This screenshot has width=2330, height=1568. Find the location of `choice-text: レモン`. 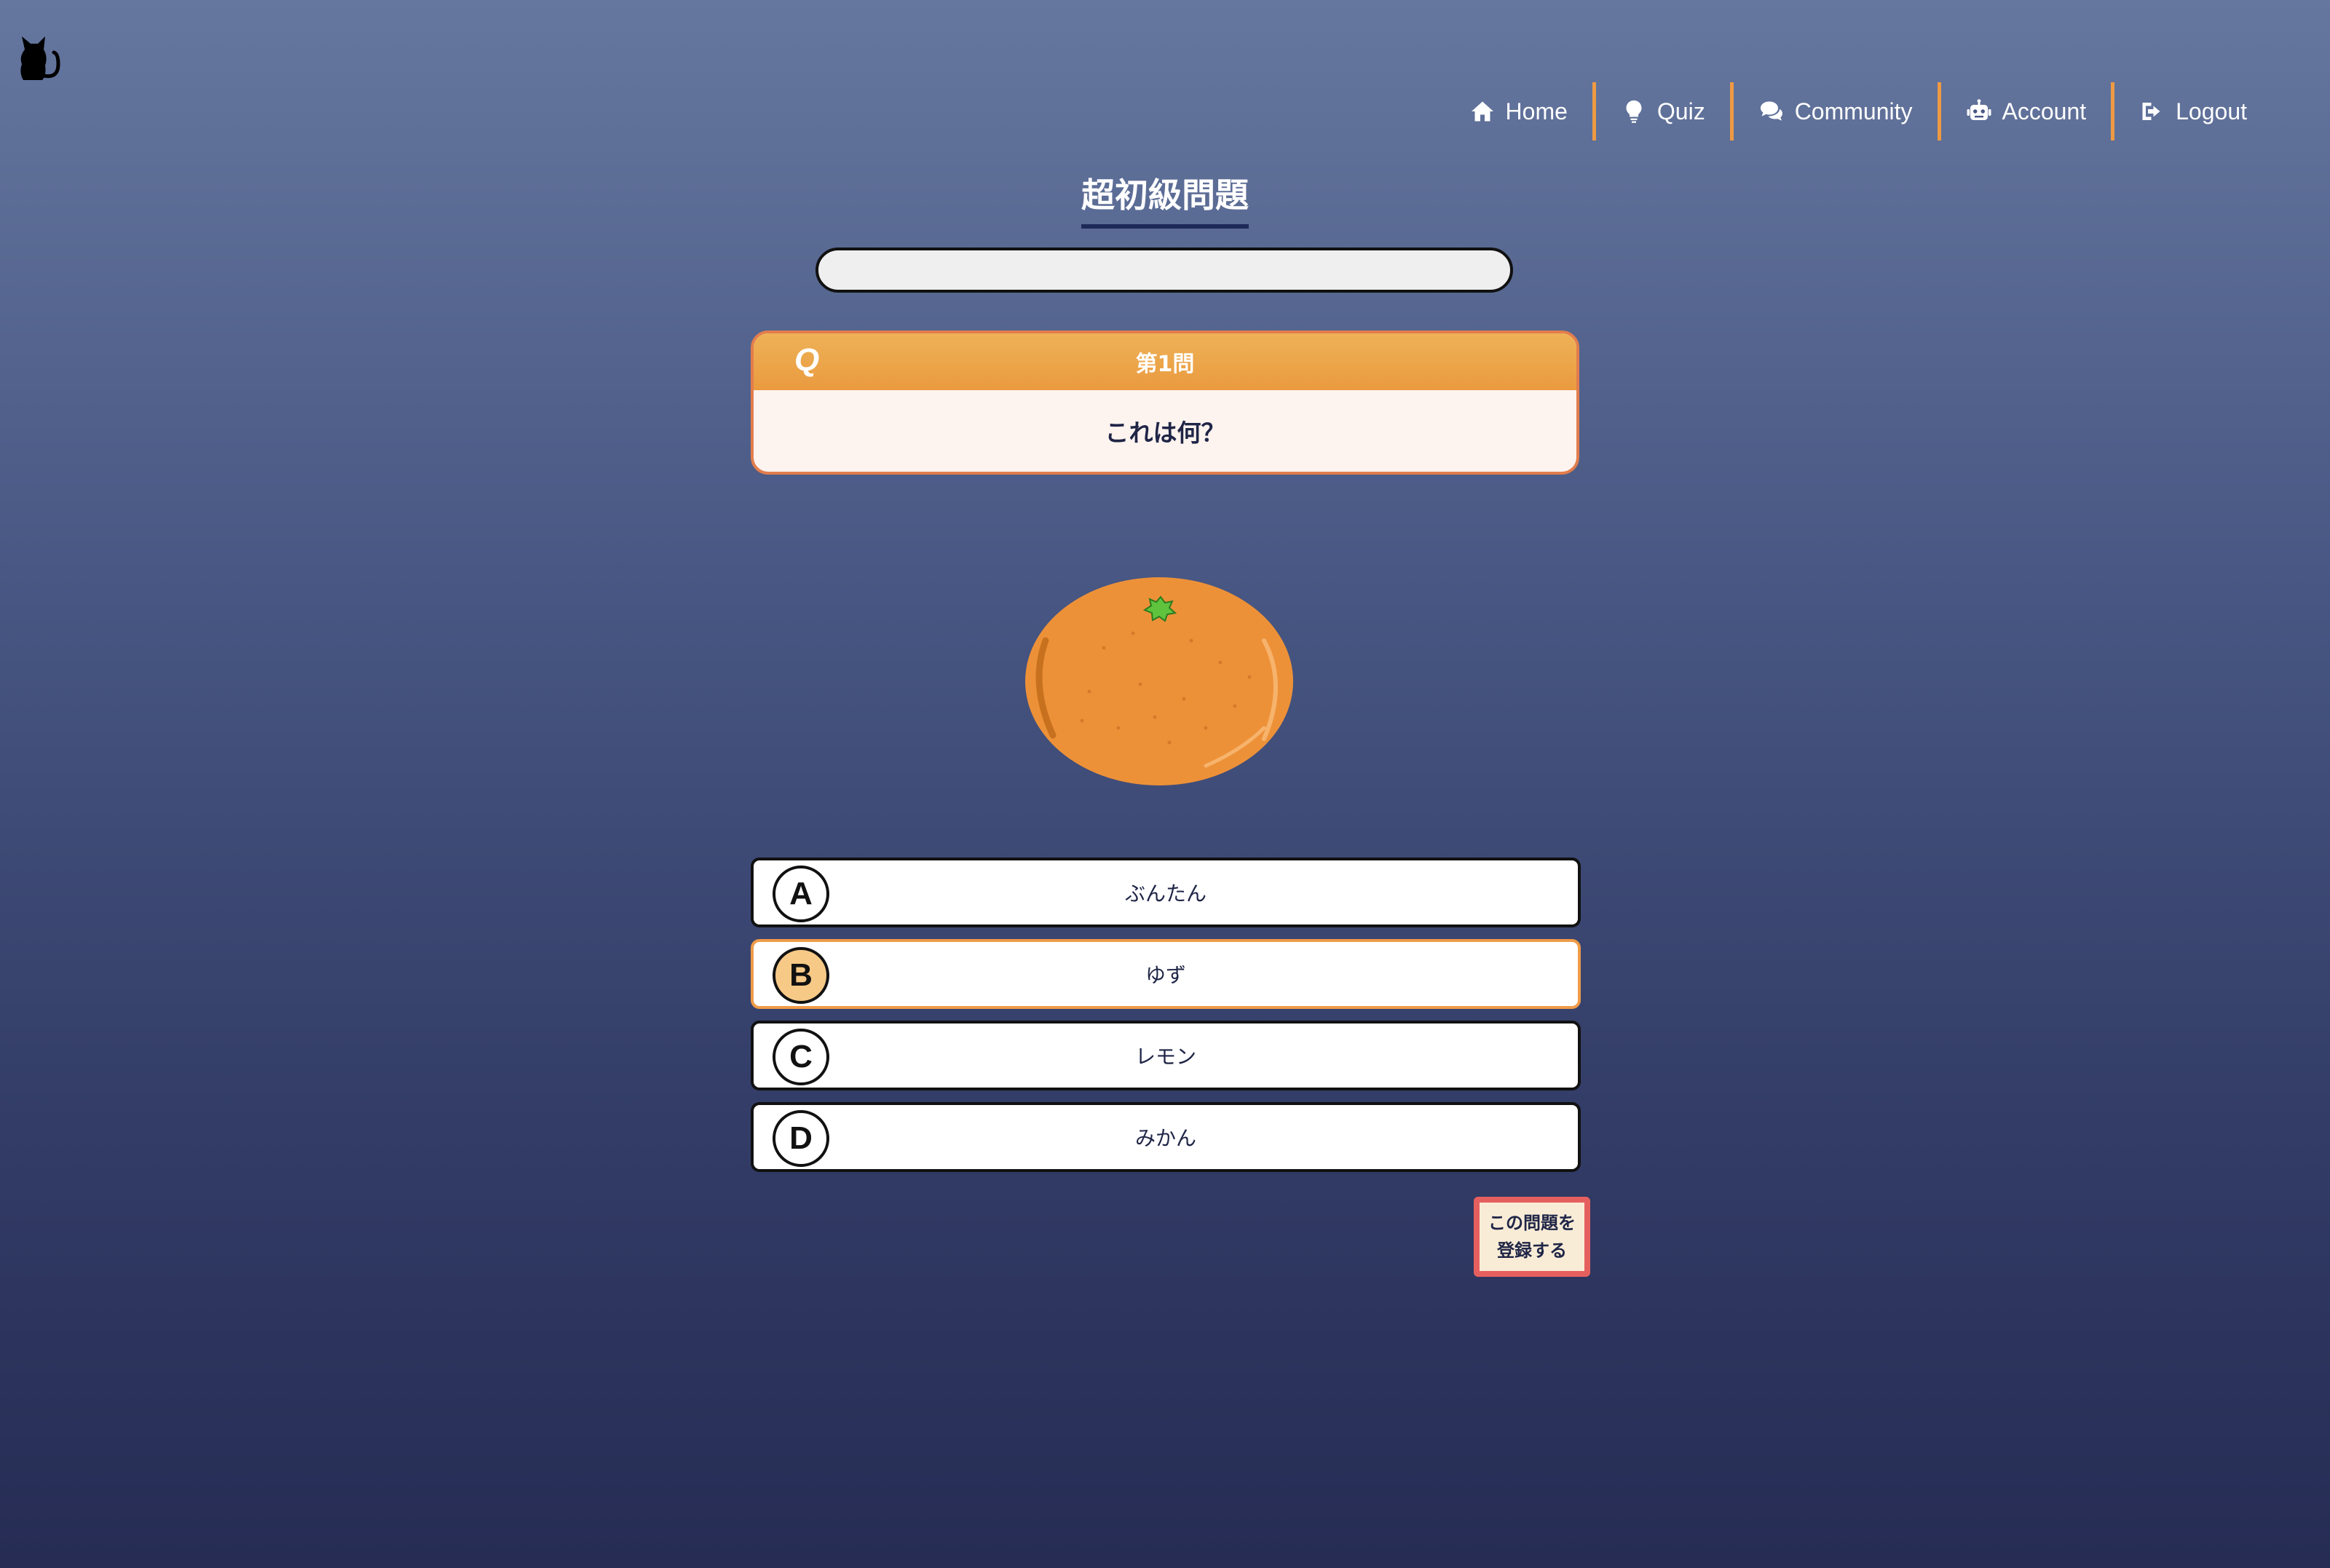

choice-text: レモン is located at coordinates (1165, 1057).